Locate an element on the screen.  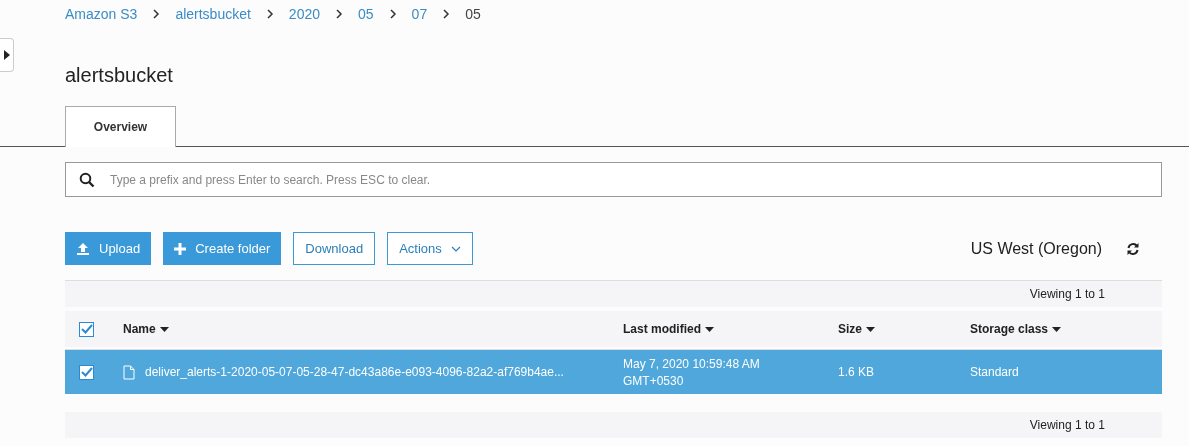
file-icon is located at coordinates (129, 372).